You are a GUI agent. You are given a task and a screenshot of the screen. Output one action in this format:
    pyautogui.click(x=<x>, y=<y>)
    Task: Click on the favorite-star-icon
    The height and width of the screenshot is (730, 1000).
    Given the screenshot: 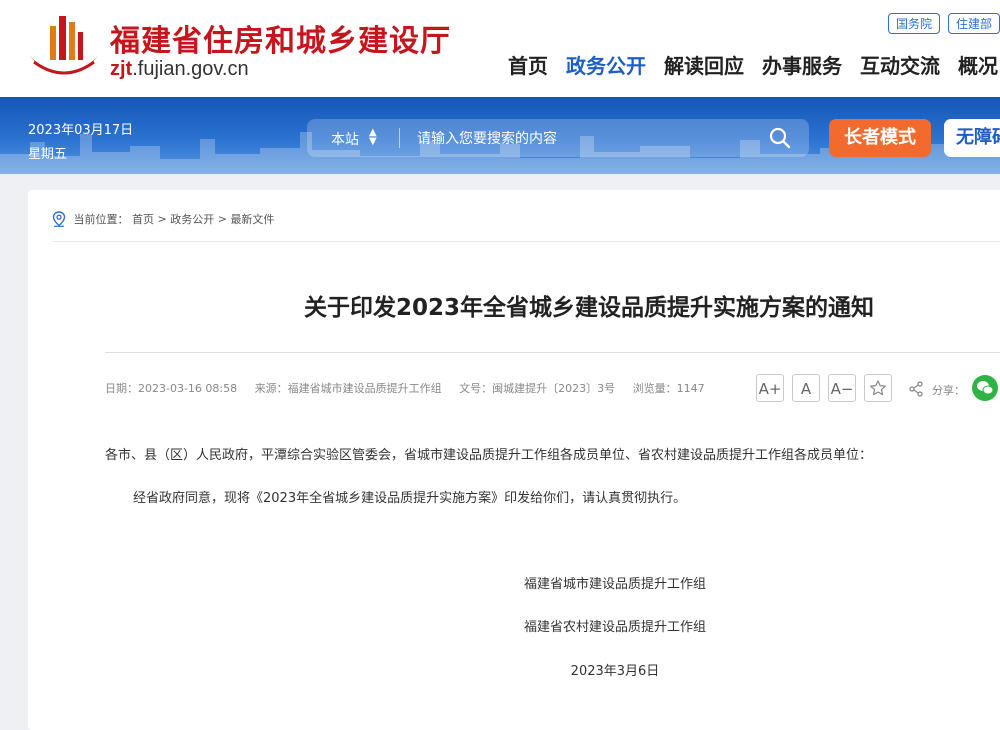 What is the action you would take?
    pyautogui.click(x=878, y=388)
    